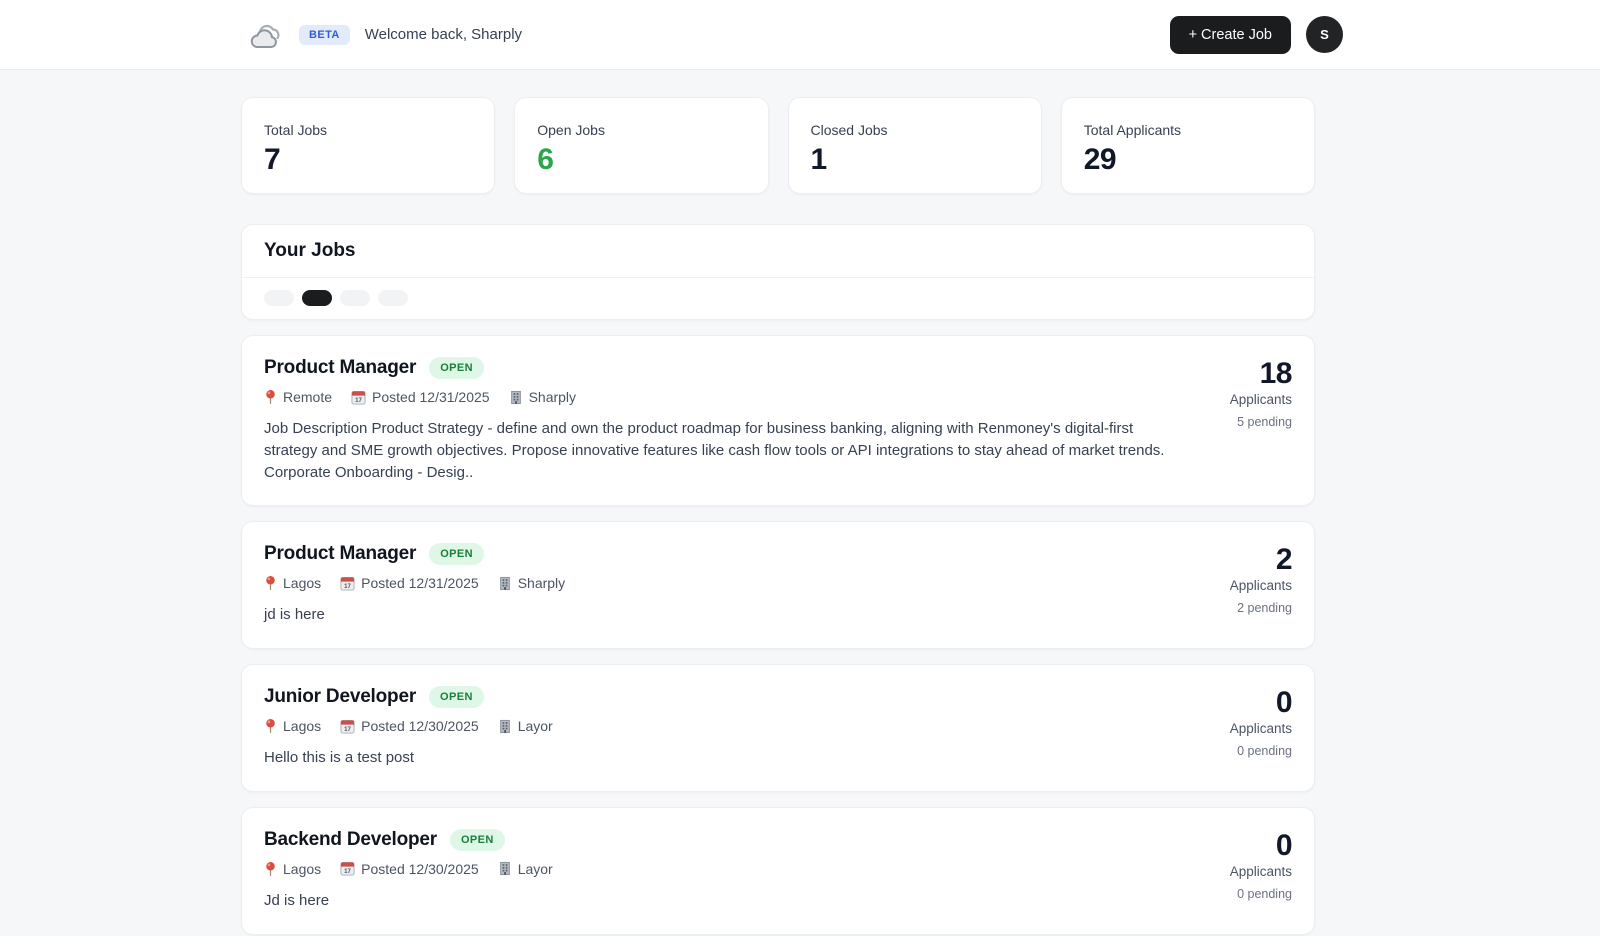 The width and height of the screenshot is (1600, 936). I want to click on pending-count: 2 pending, so click(1264, 608).